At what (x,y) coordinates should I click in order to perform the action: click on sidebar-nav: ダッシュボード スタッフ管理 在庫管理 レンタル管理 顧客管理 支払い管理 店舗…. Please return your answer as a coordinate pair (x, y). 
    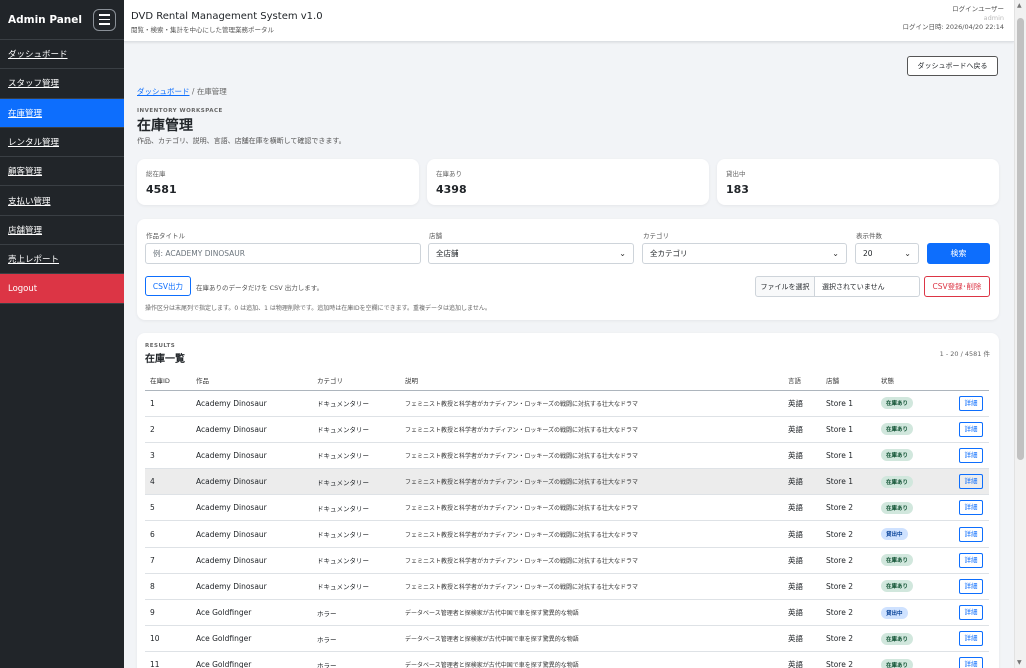
    Looking at the image, I should click on (62, 172).